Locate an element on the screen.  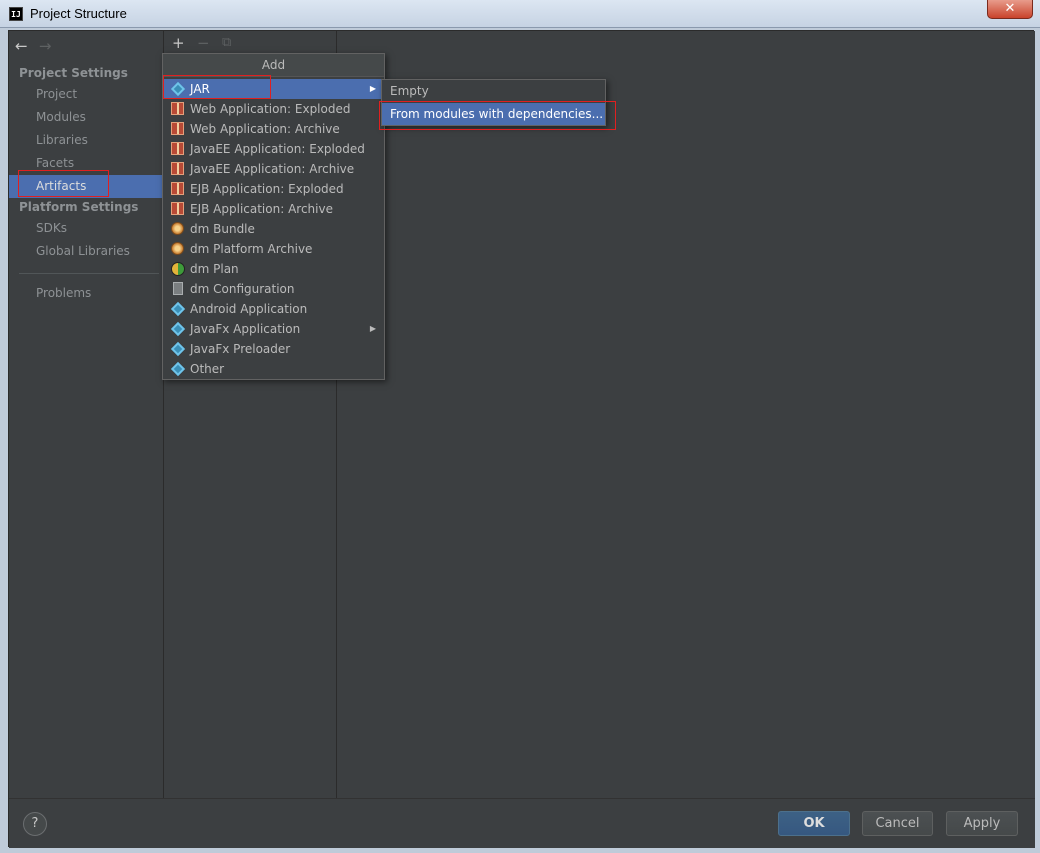
nav-item-facets: Facets is located at coordinates (86, 163).